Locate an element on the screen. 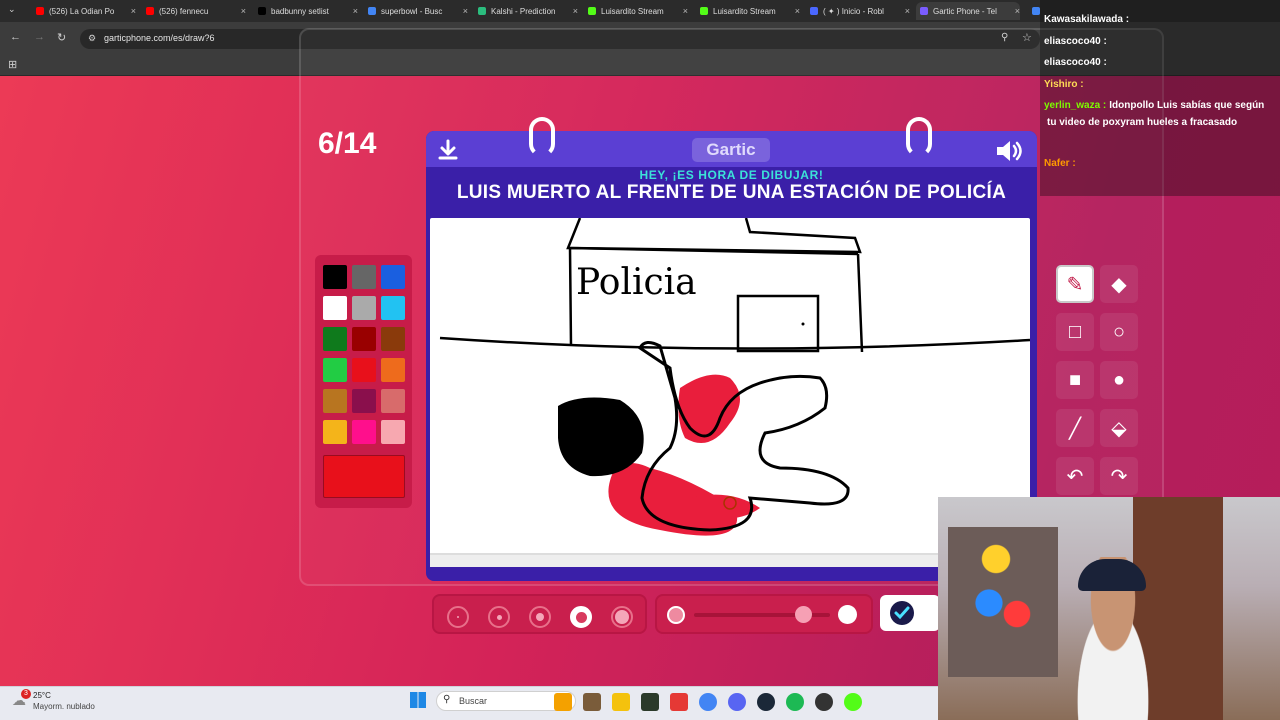  ellipse-tool-icon: ○ is located at coordinates (1119, 332).